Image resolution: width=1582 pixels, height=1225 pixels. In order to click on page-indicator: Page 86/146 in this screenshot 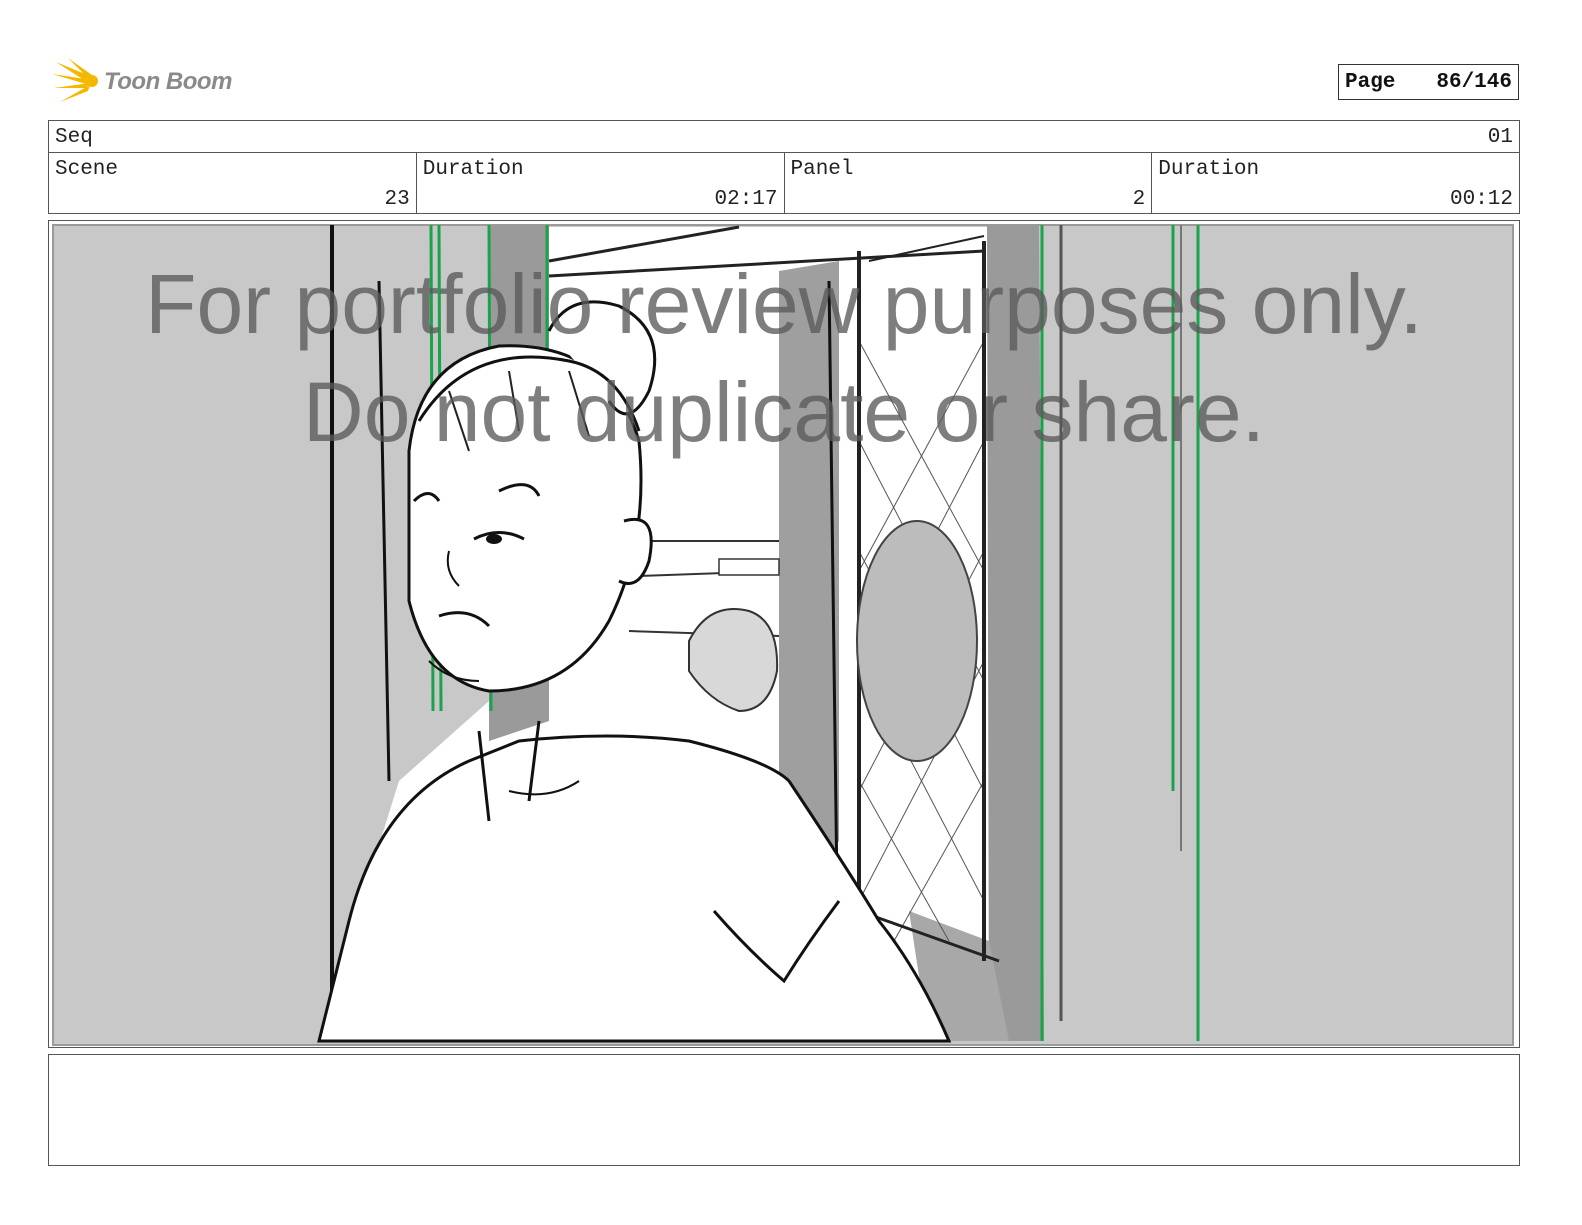, I will do `click(1428, 82)`.